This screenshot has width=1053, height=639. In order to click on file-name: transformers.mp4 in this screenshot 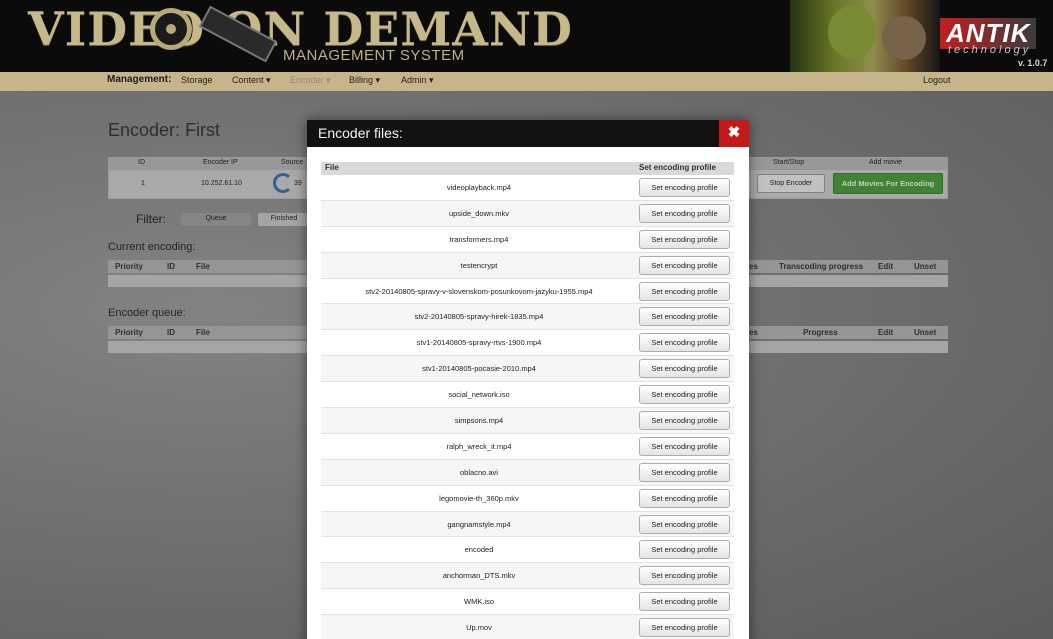, I will do `click(479, 239)`.